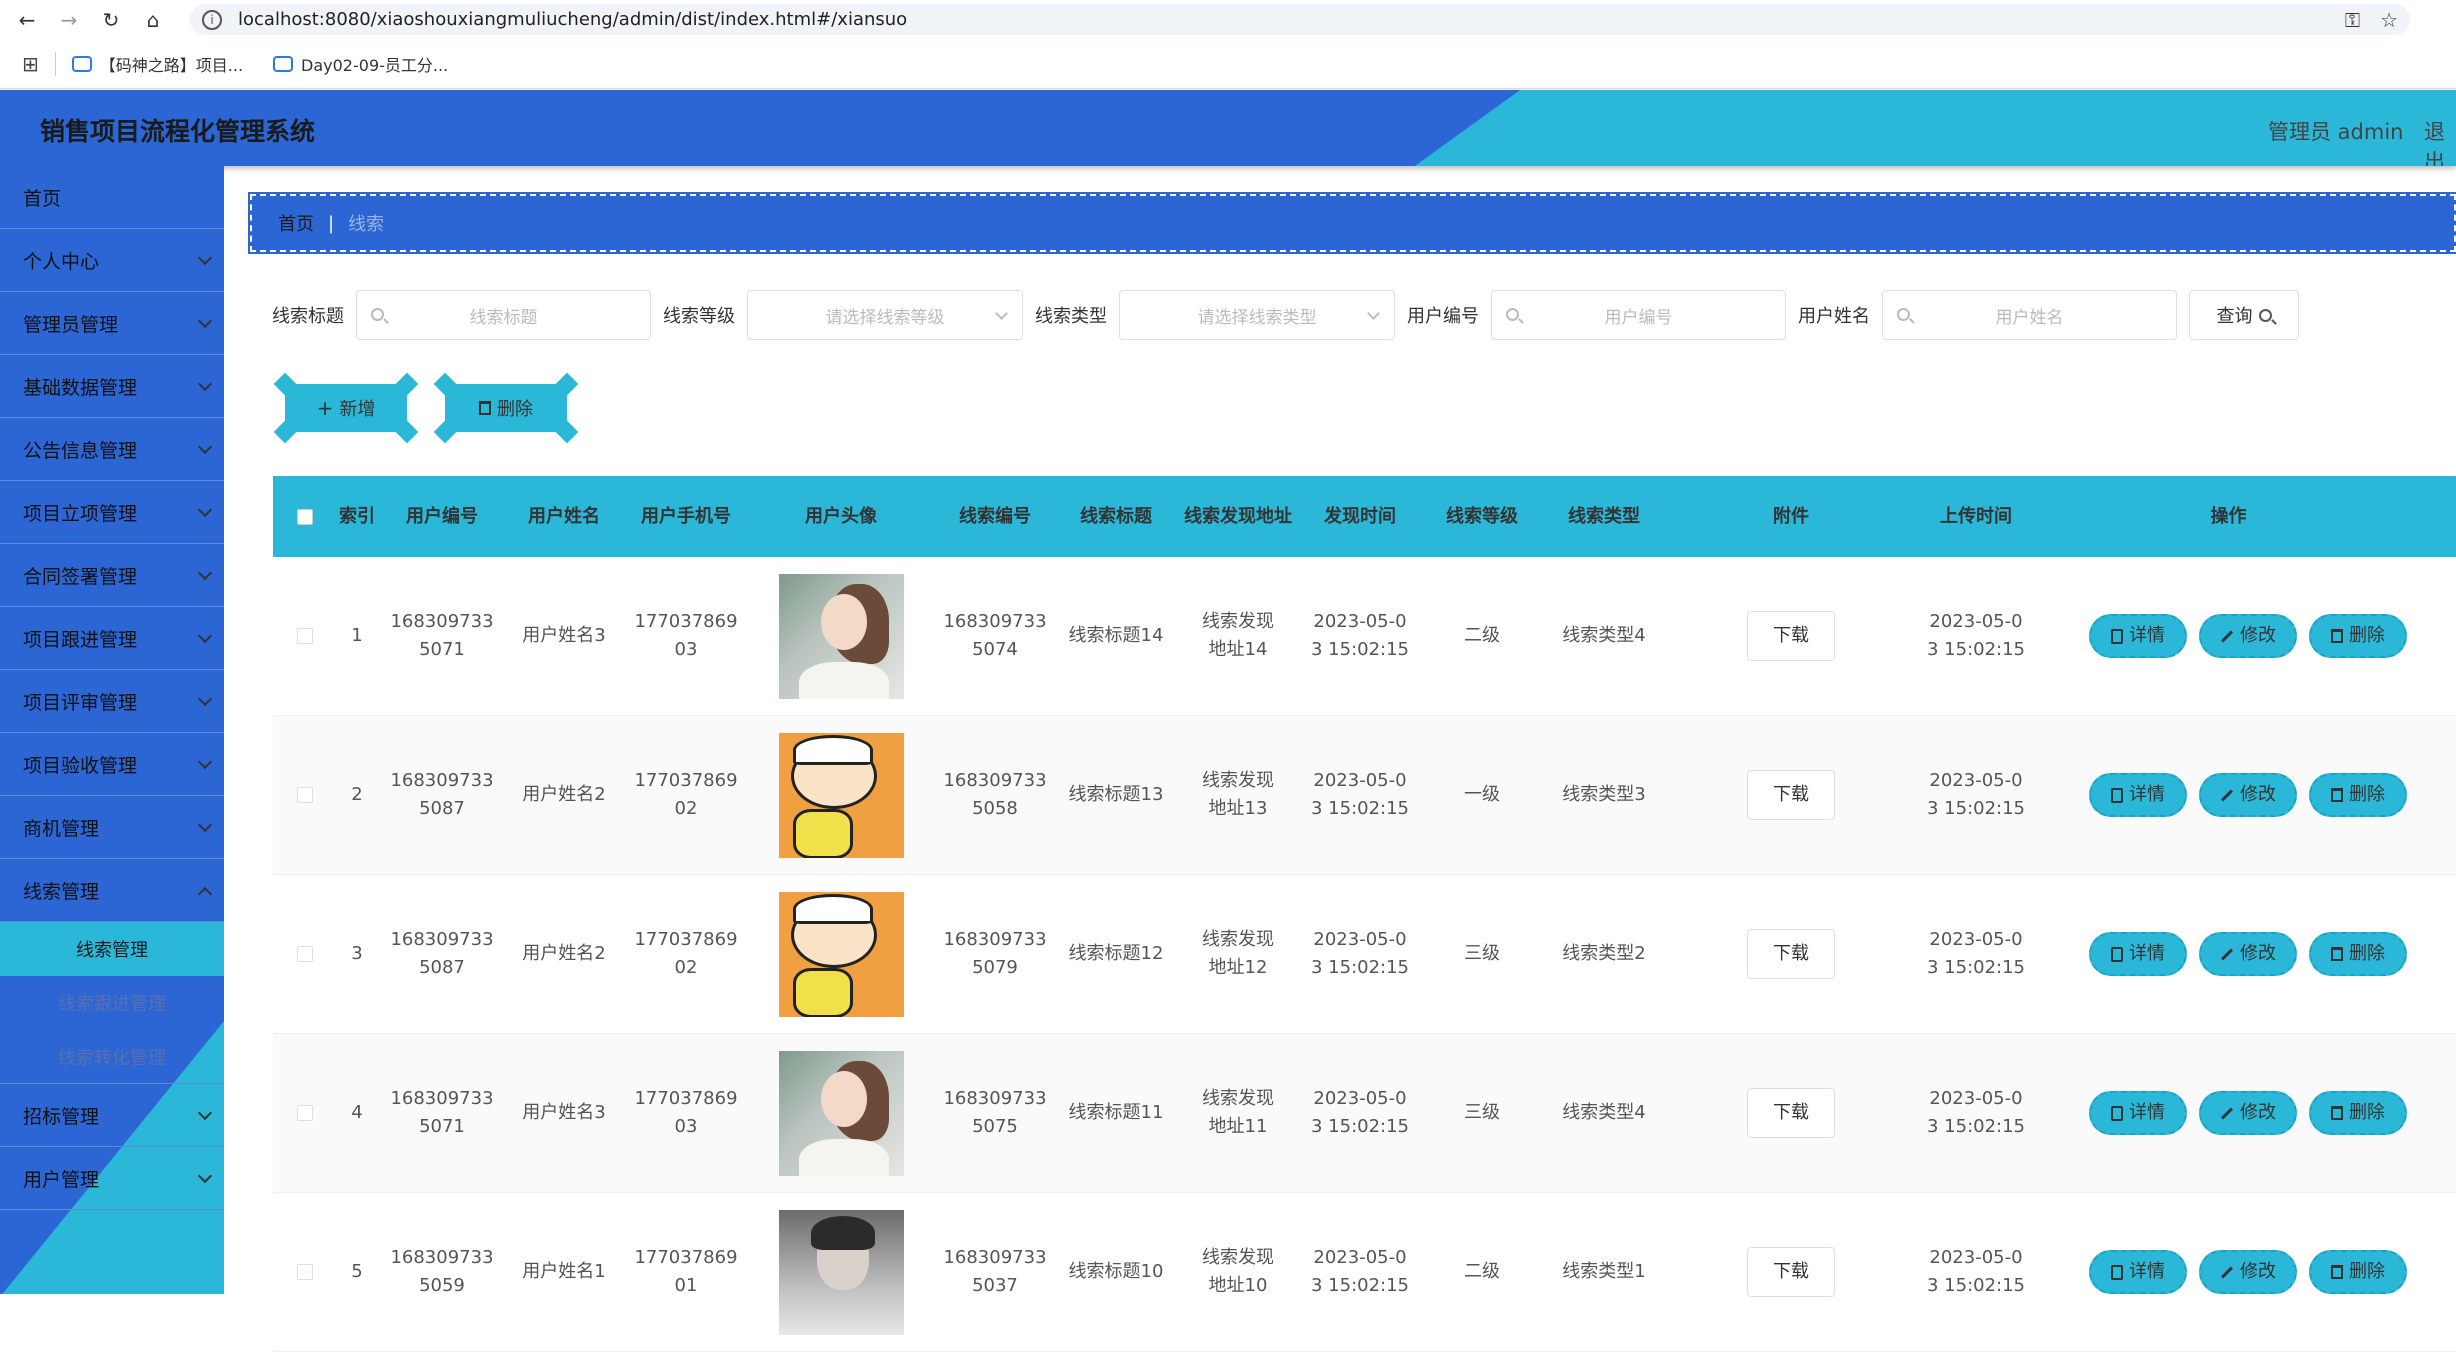 The width and height of the screenshot is (2456, 1352). I want to click on sidebar-item-users: 用户管理, so click(112, 1178).